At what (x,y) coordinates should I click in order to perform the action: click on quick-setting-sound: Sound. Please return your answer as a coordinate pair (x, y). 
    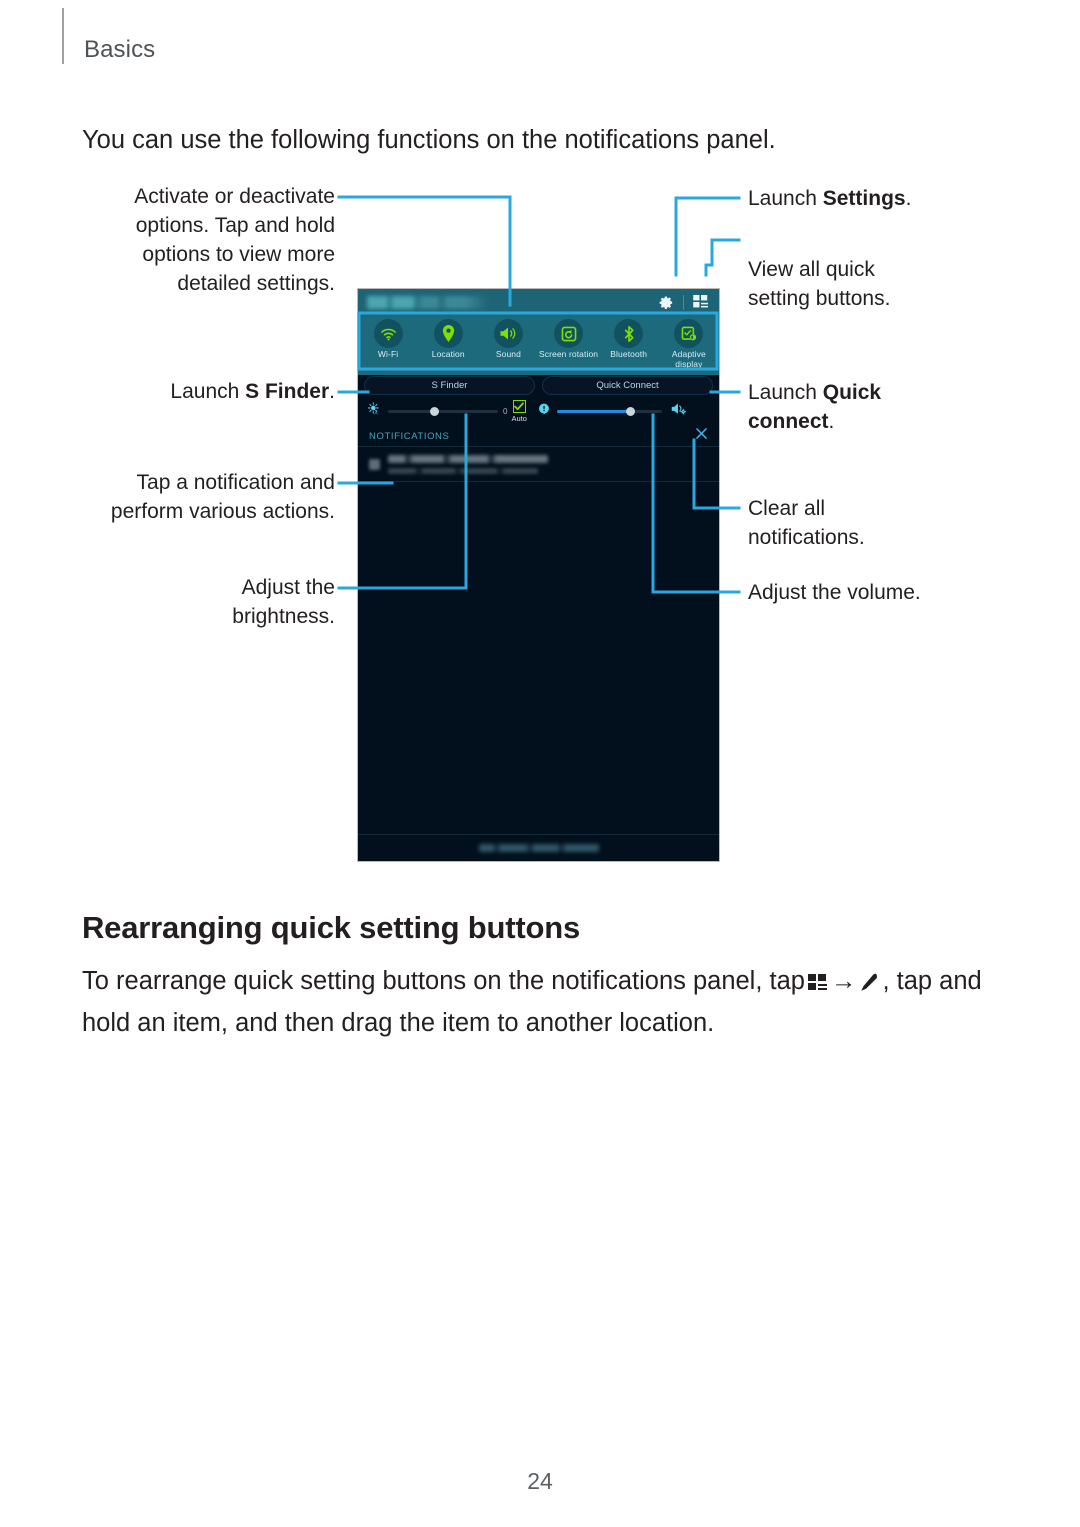
    Looking at the image, I should click on (508, 339).